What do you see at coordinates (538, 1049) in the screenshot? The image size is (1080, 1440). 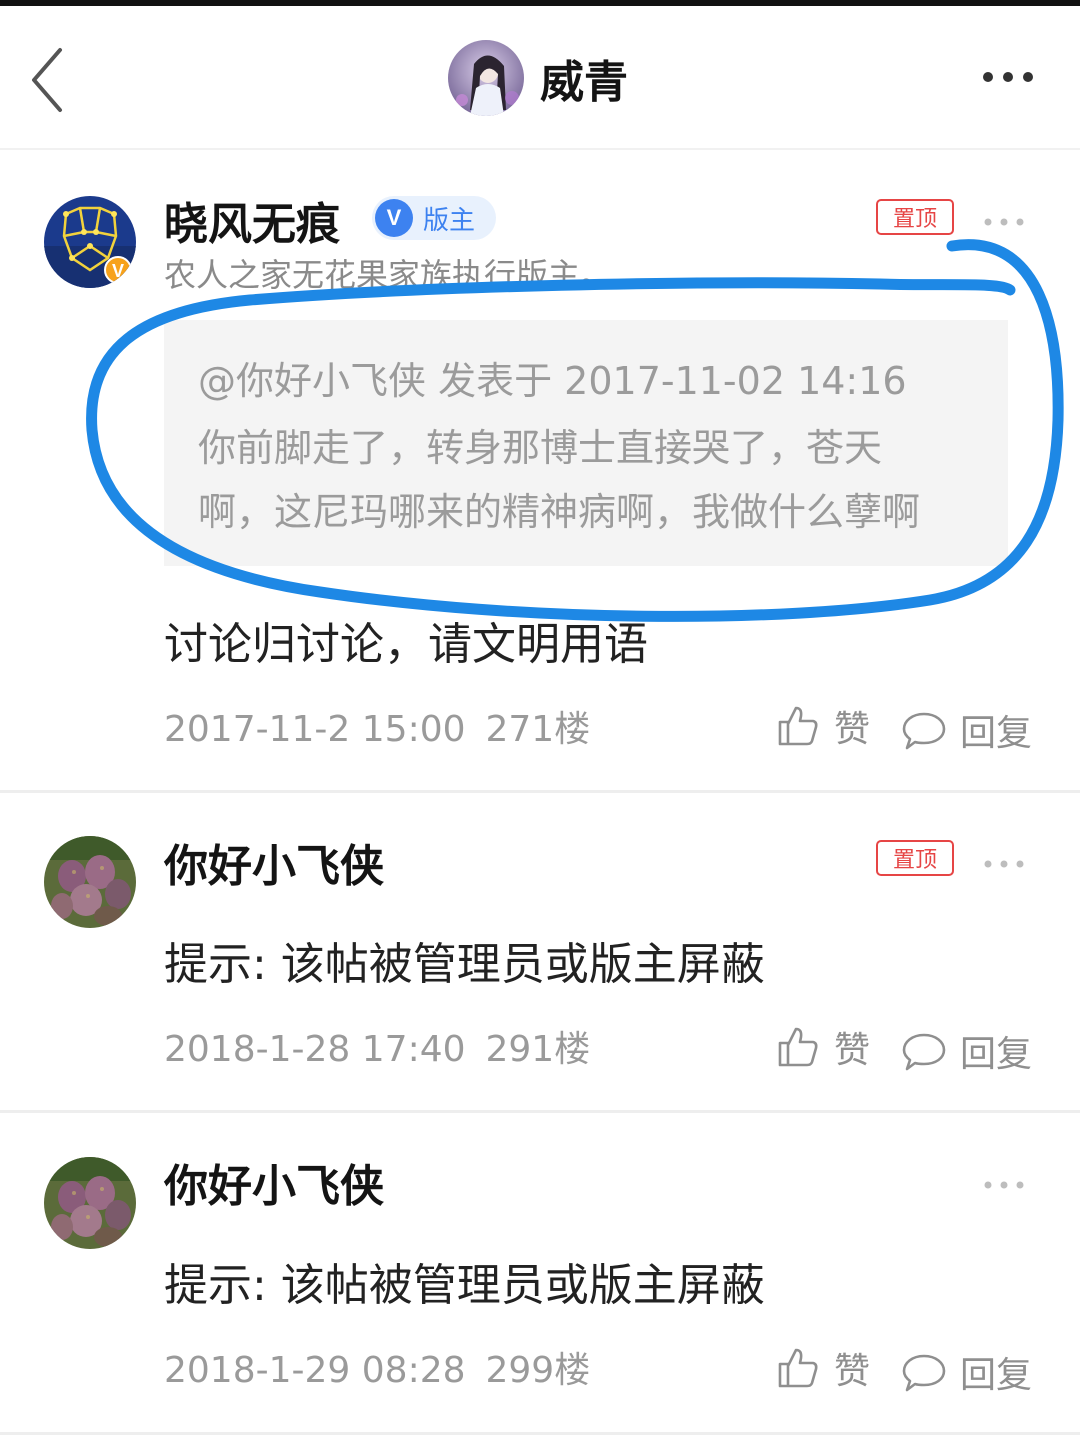 I see `floor-number: 291楼` at bounding box center [538, 1049].